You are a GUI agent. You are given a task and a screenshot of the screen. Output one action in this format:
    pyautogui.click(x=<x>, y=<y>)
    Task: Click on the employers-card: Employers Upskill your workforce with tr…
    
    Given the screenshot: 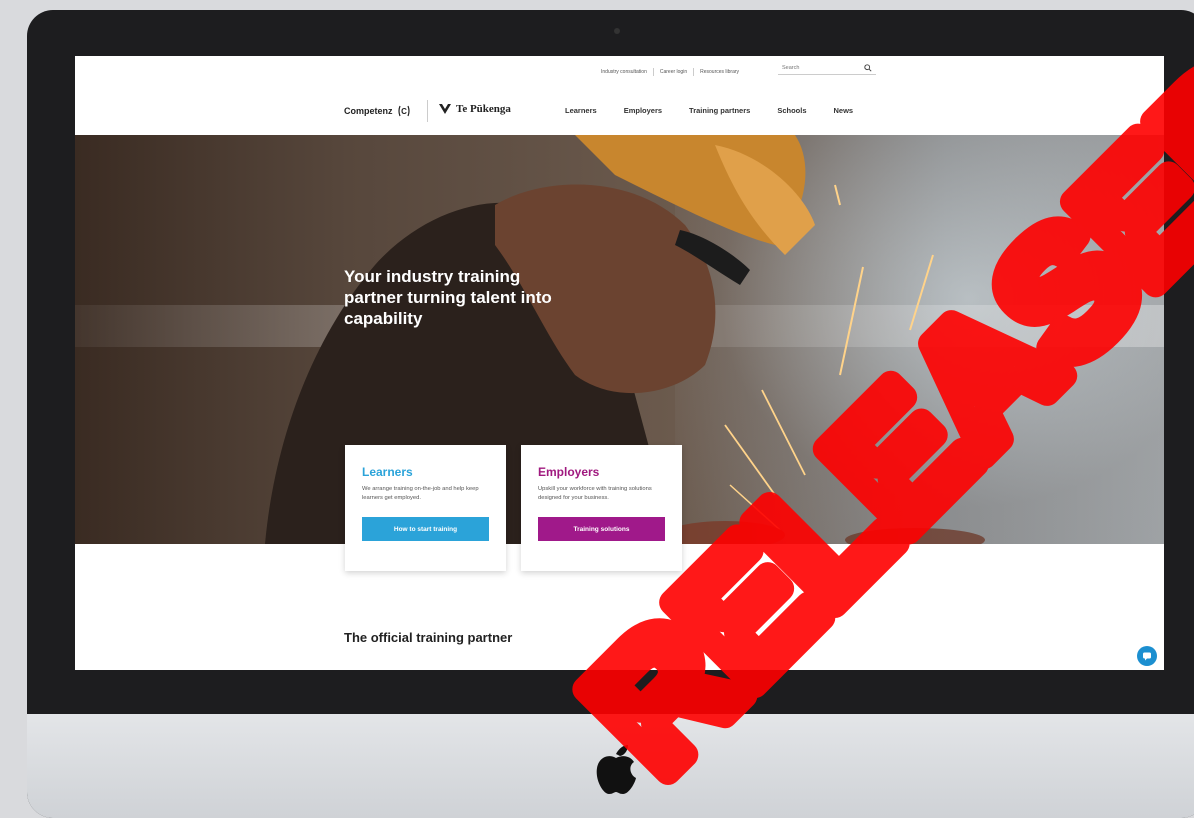 What is the action you would take?
    pyautogui.click(x=601, y=508)
    